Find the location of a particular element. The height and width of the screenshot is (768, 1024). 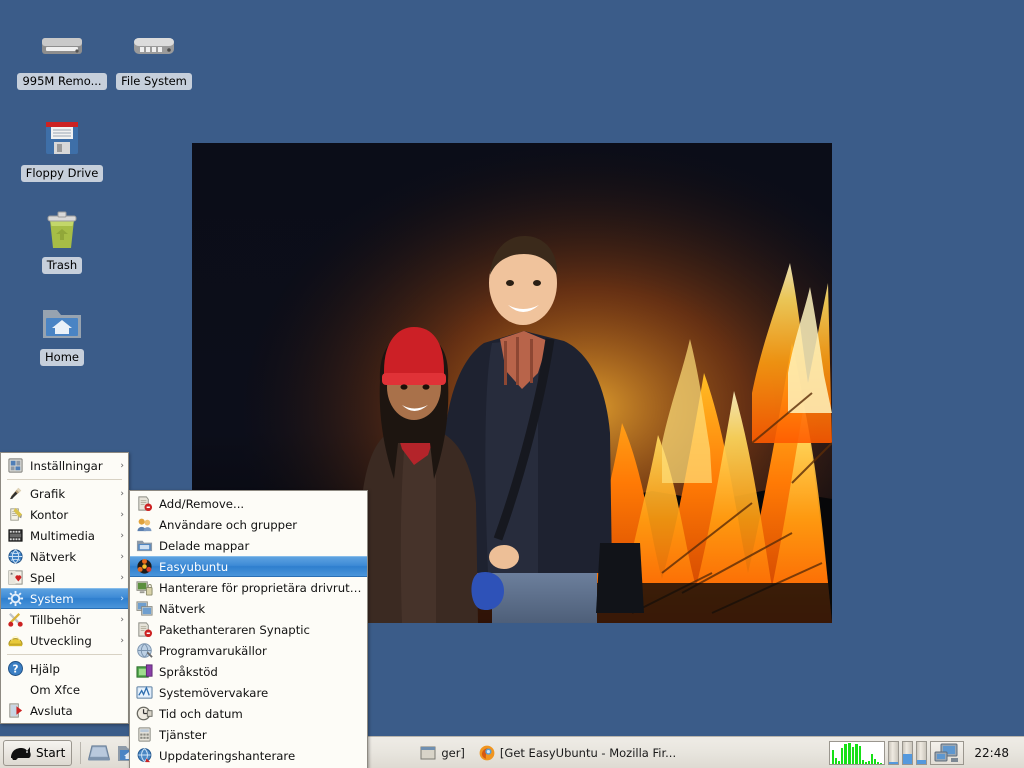

submenu-item-label: Användare och grupper is located at coordinates (228, 524).